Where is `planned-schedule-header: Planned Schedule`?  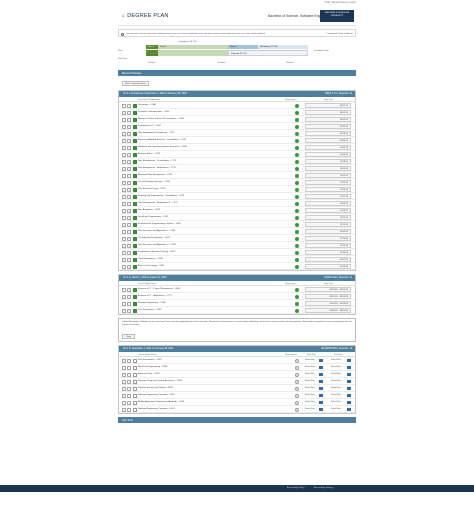
planned-schedule-header: Planned Schedule is located at coordinates (237, 73).